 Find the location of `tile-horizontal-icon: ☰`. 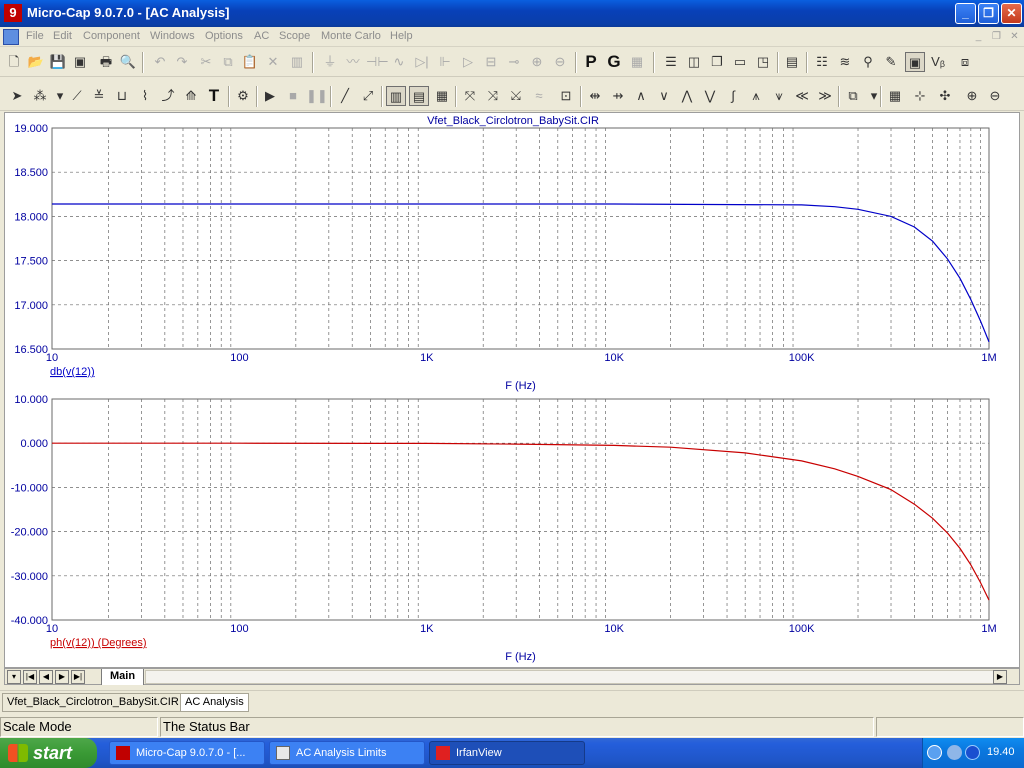

tile-horizontal-icon: ☰ is located at coordinates (671, 62).